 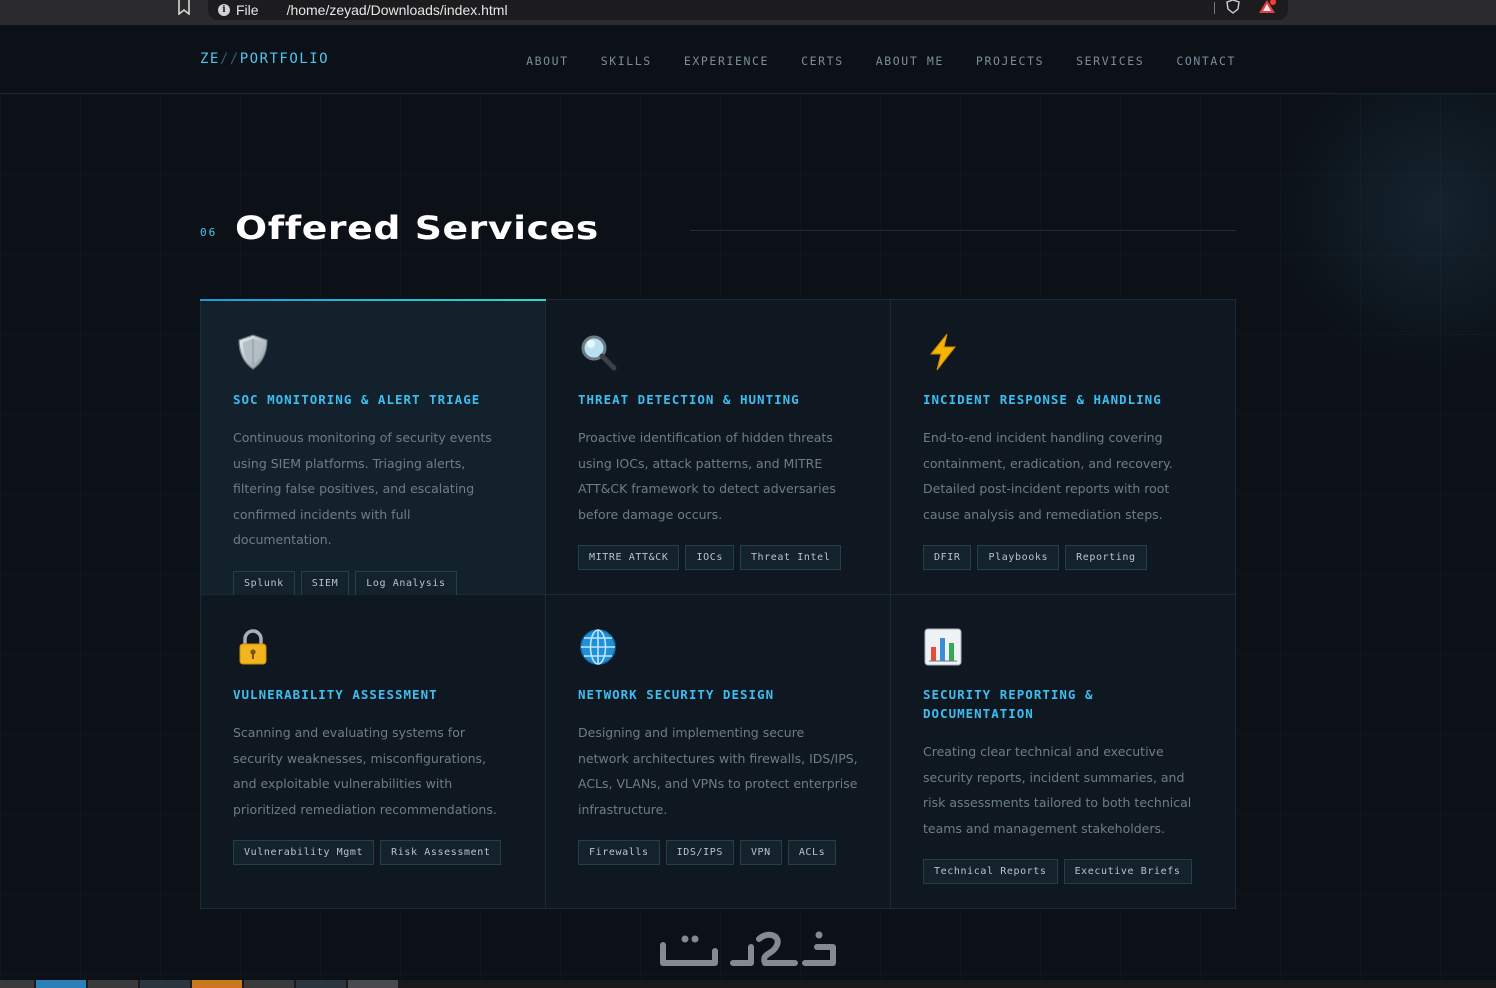 What do you see at coordinates (1063, 557) in the screenshot?
I see `tag-list: DFIR Playbooks Reporting` at bounding box center [1063, 557].